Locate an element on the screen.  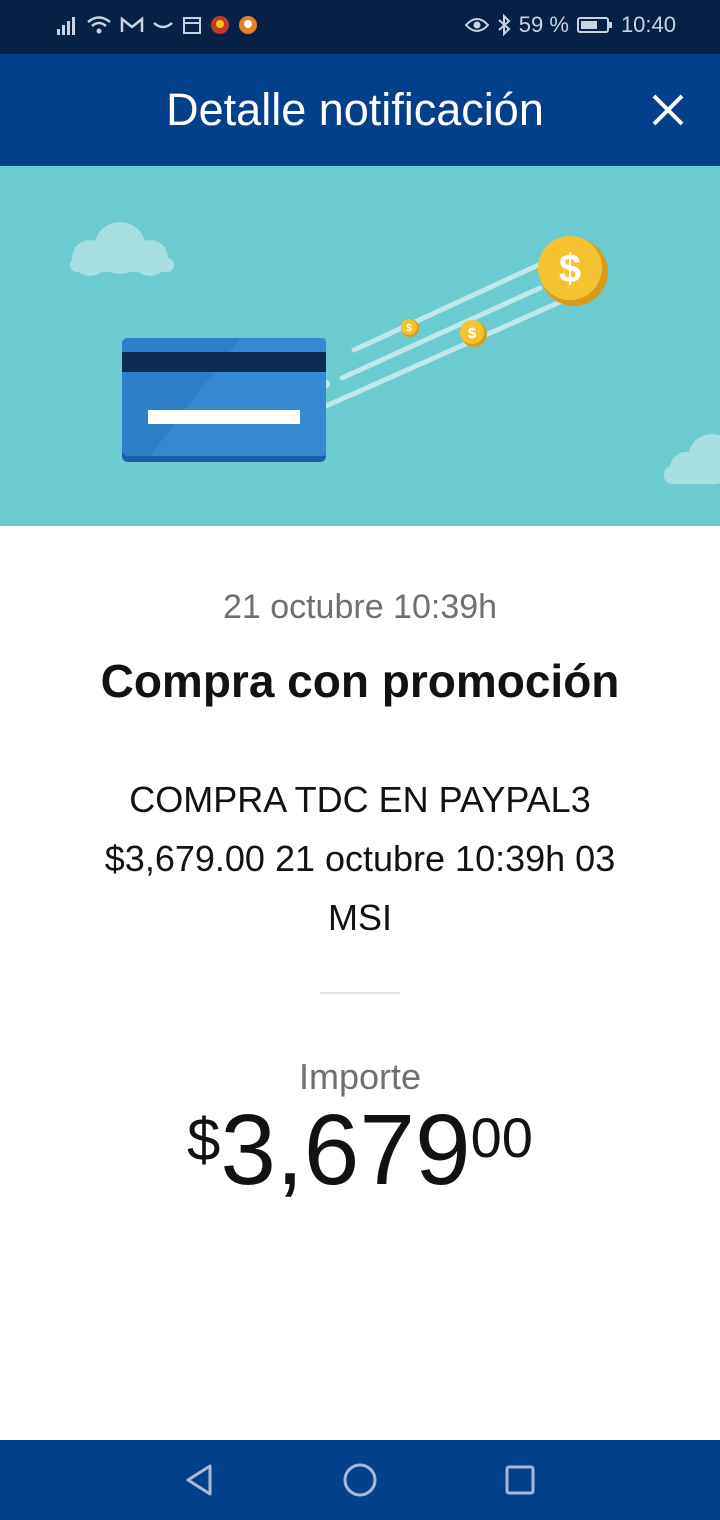
home-icon is located at coordinates (360, 1480).